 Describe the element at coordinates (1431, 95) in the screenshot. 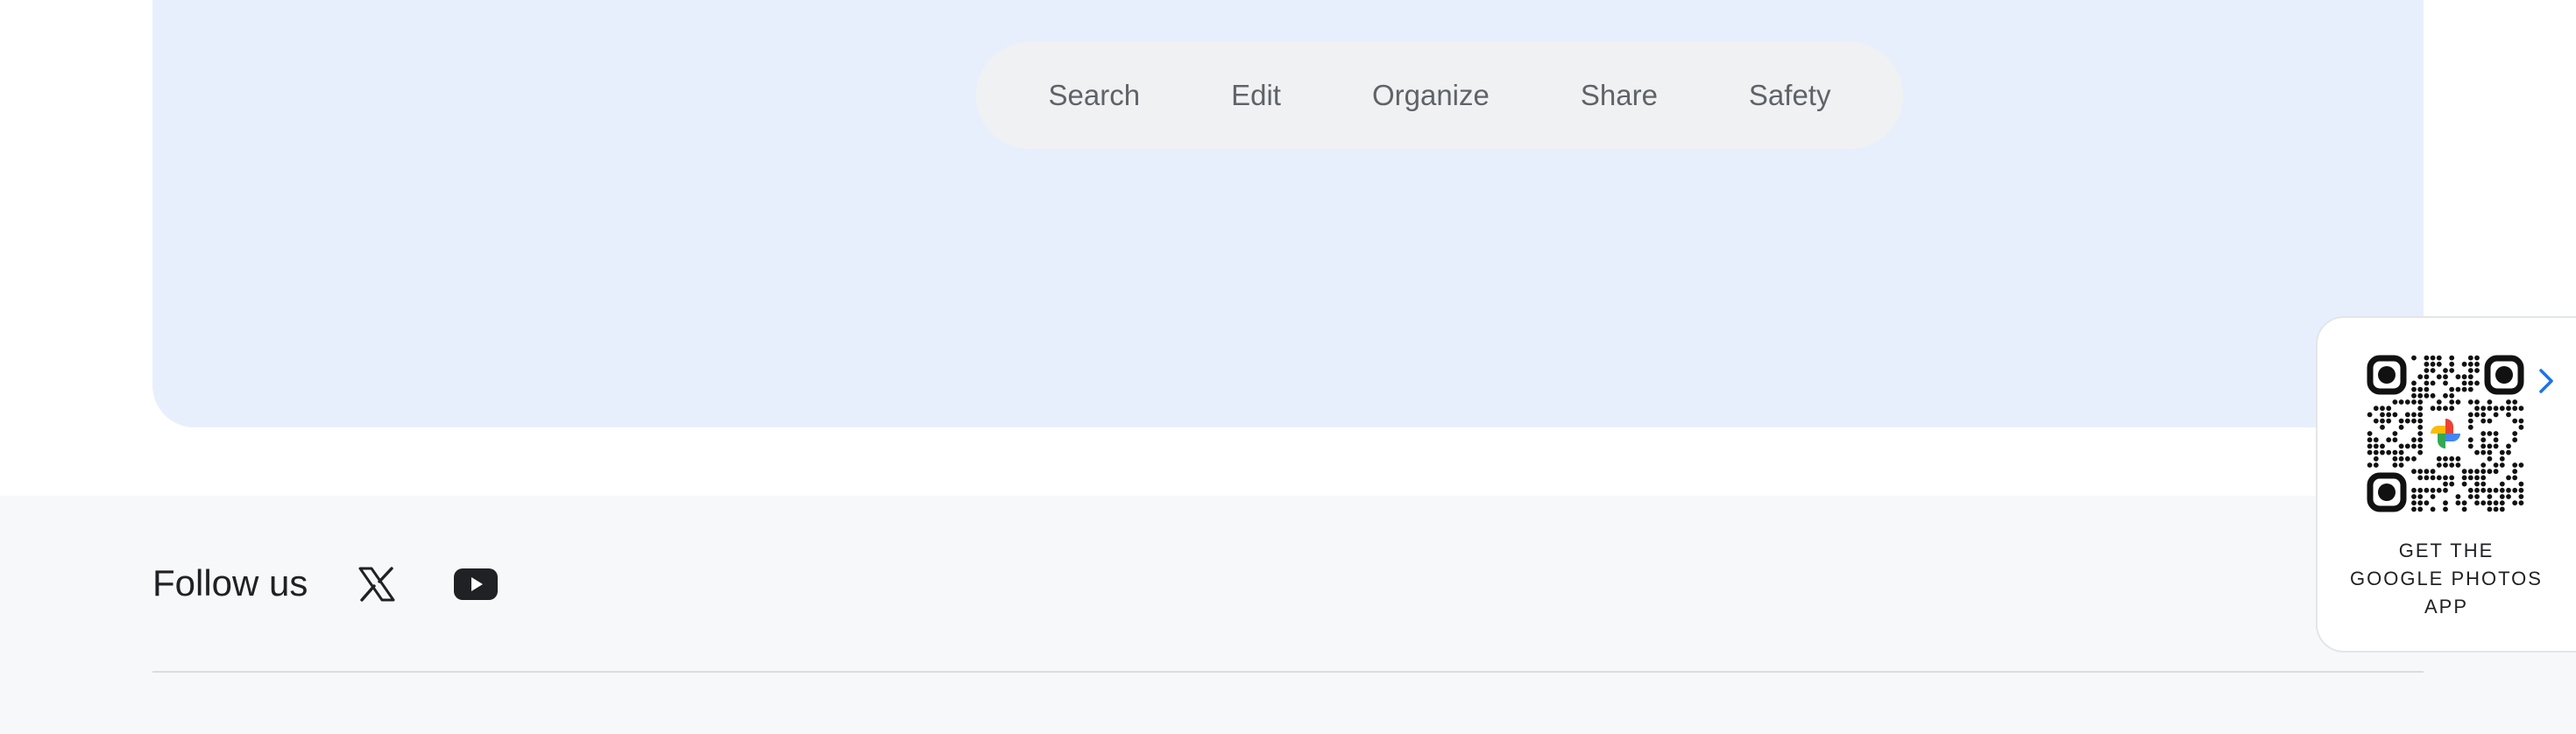

I see `tab-organize: Organize` at that location.